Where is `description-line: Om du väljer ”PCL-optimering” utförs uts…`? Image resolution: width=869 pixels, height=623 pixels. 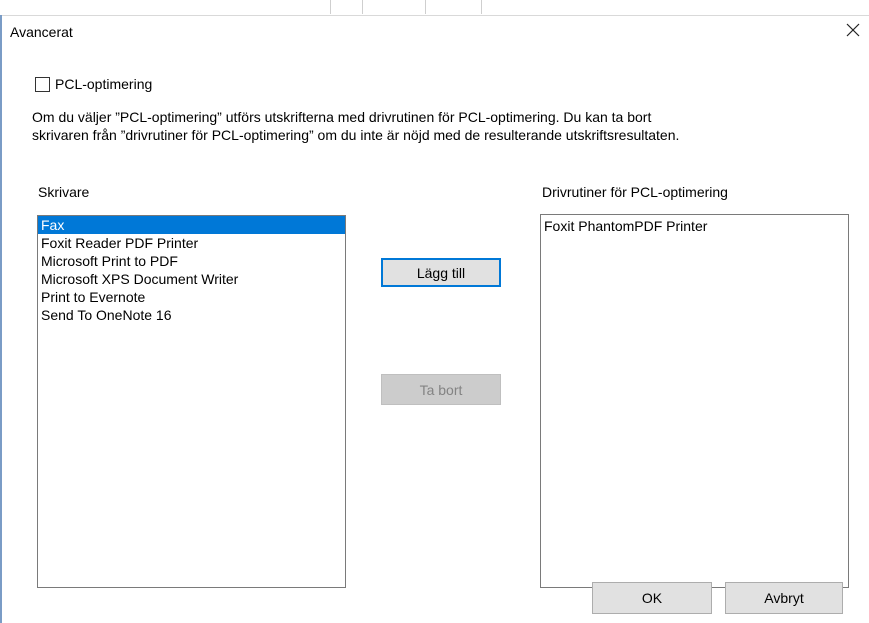
description-line: Om du väljer ”PCL-optimering” utförs uts… is located at coordinates (342, 117).